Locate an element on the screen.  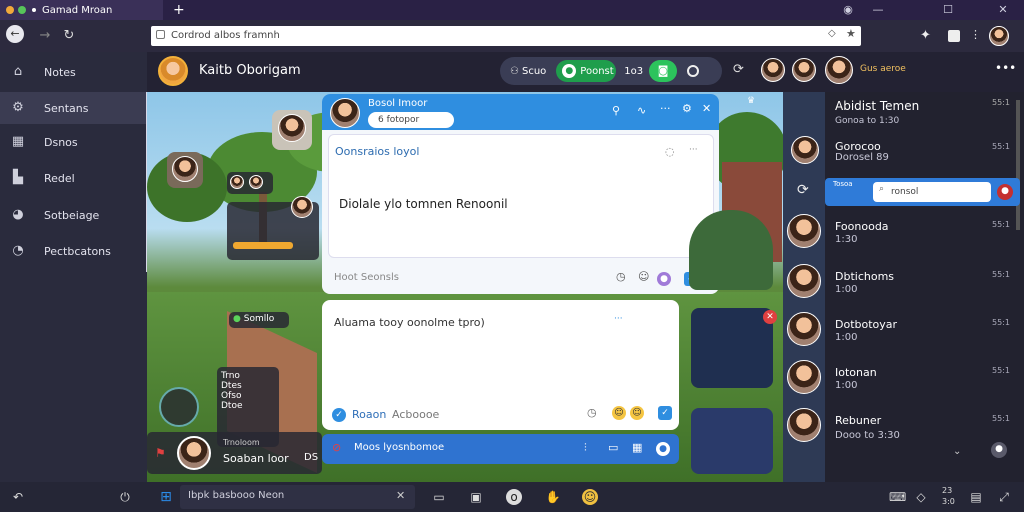
star-icon: ★ is located at coordinates (851, 33).